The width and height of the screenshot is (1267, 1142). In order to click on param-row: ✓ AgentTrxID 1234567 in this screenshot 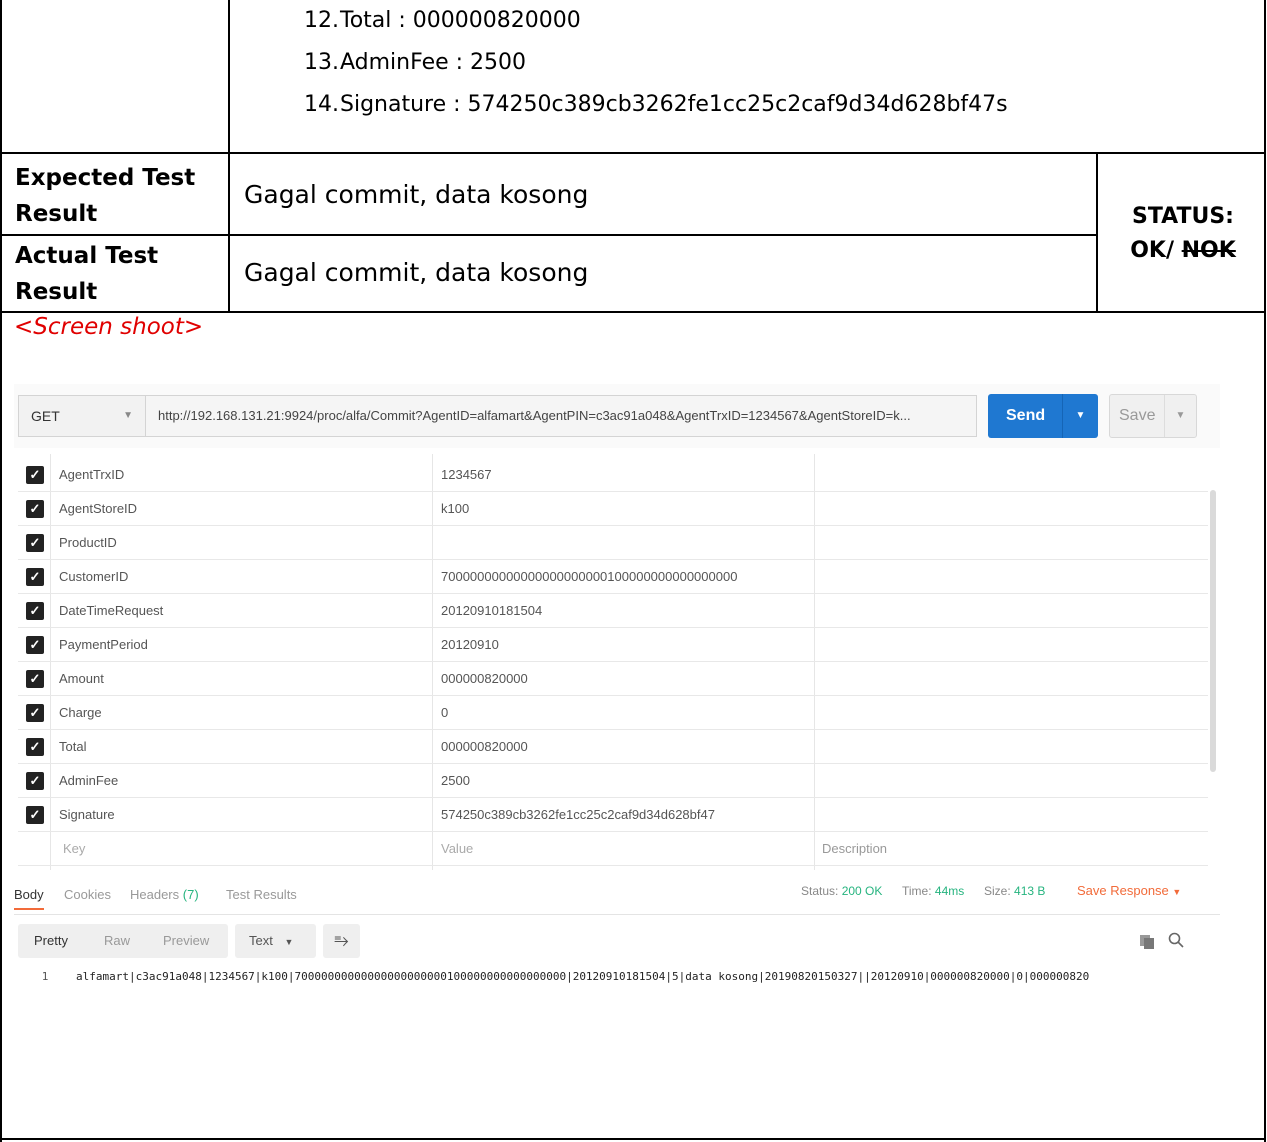, I will do `click(613, 475)`.